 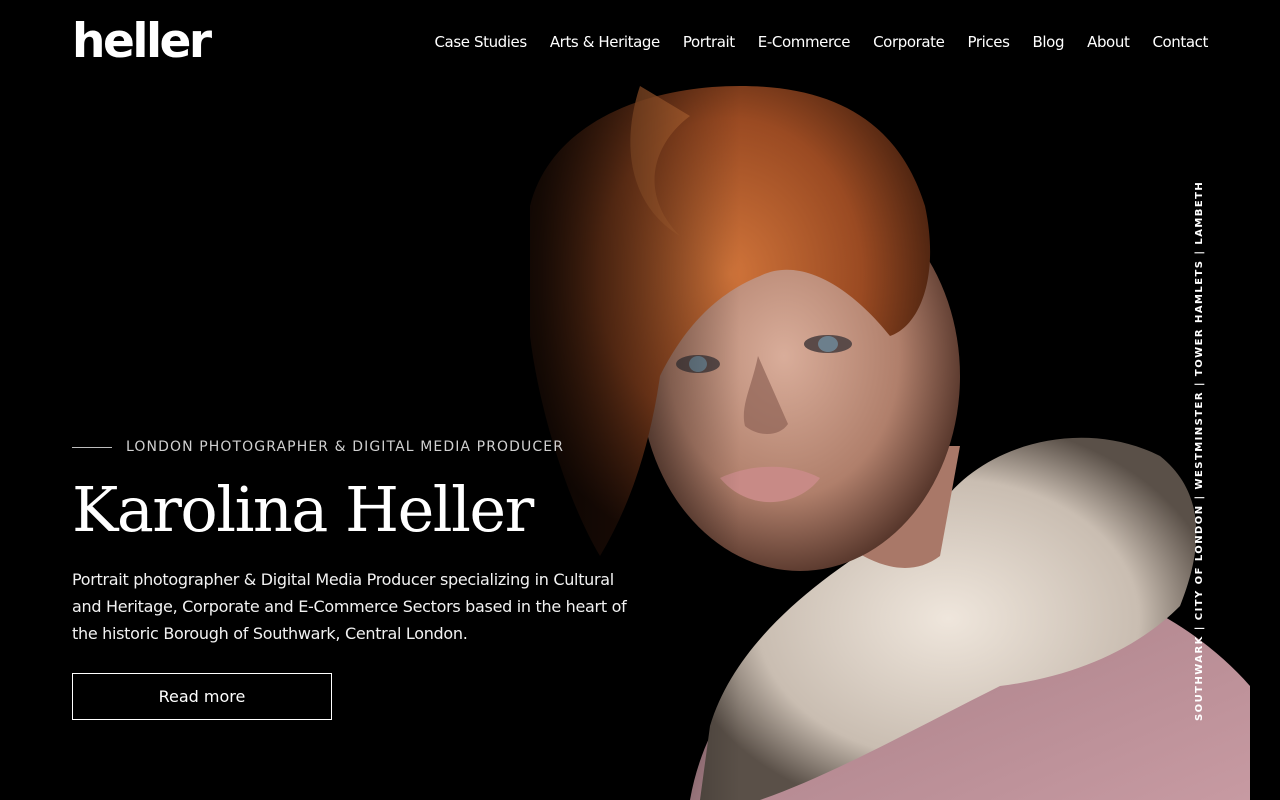 What do you see at coordinates (1108, 42) in the screenshot?
I see `nav-item-about: About` at bounding box center [1108, 42].